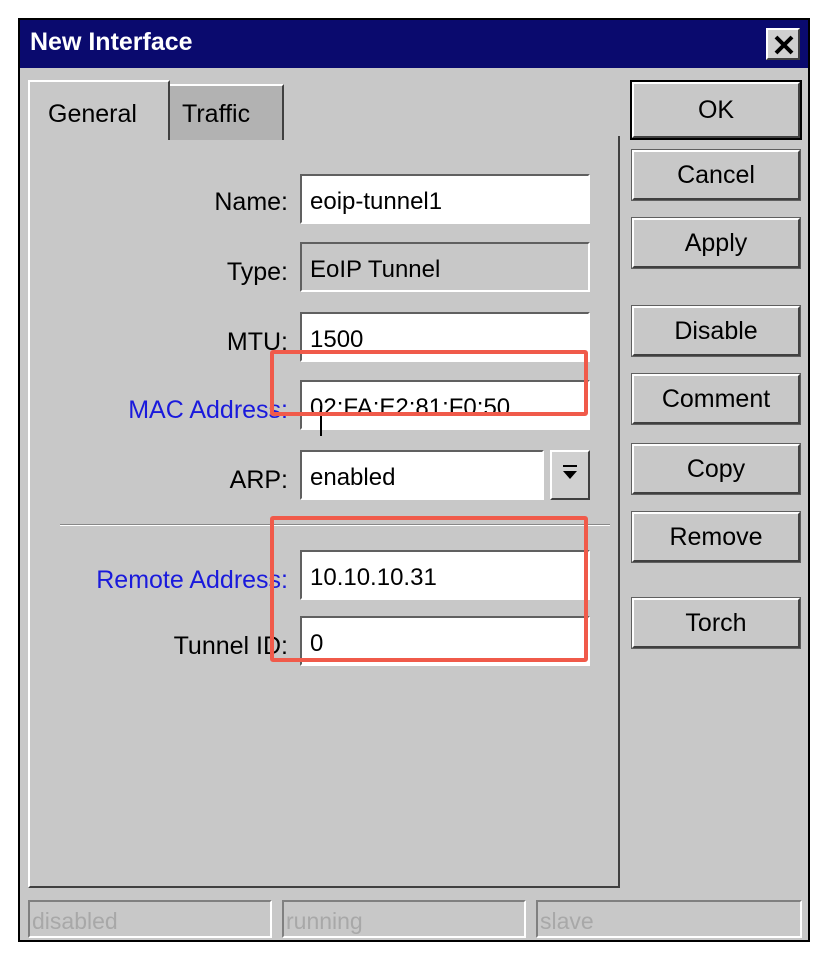 The width and height of the screenshot is (820, 956). I want to click on apply-button: Apply, so click(716, 243).